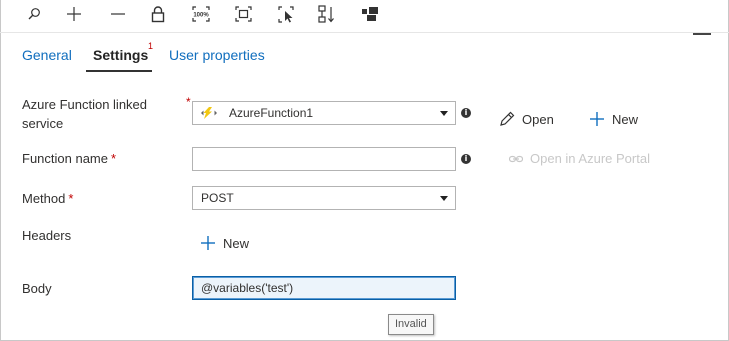 This screenshot has width=729, height=341. I want to click on new-linked-service-button: New, so click(613, 119).